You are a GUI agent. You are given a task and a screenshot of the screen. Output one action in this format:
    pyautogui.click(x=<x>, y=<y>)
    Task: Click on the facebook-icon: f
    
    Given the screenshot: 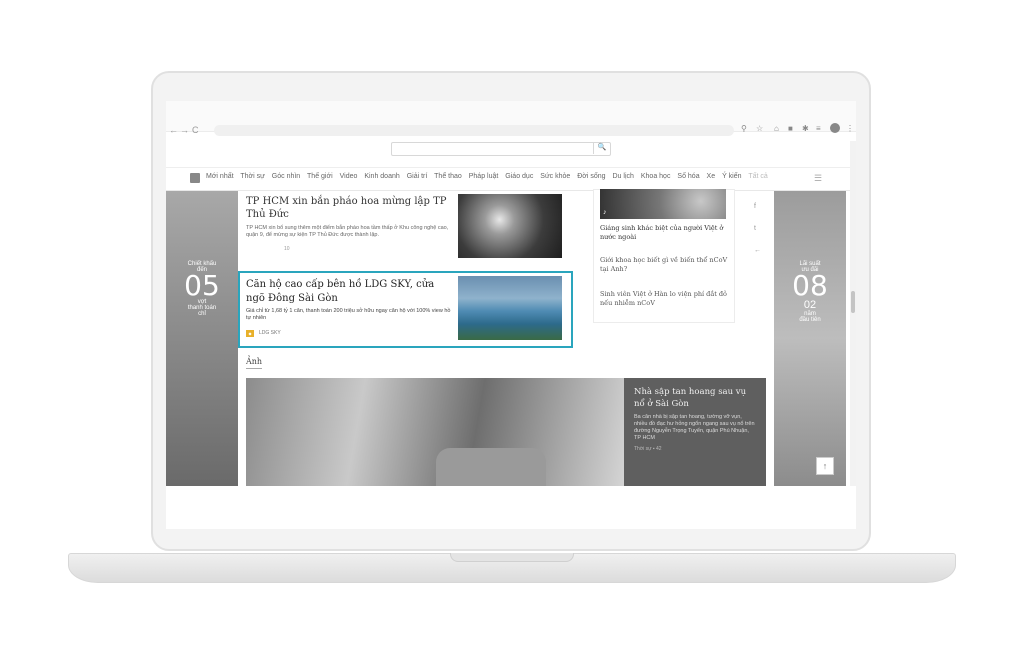 What is the action you would take?
    pyautogui.click(x=755, y=206)
    